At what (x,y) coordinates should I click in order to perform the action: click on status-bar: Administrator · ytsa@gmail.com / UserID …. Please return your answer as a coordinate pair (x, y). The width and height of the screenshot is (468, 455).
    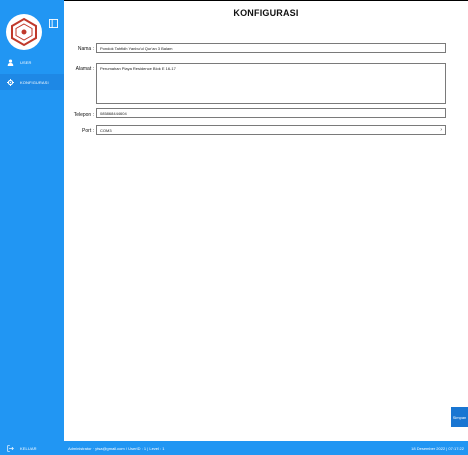
    Looking at the image, I should click on (266, 448).